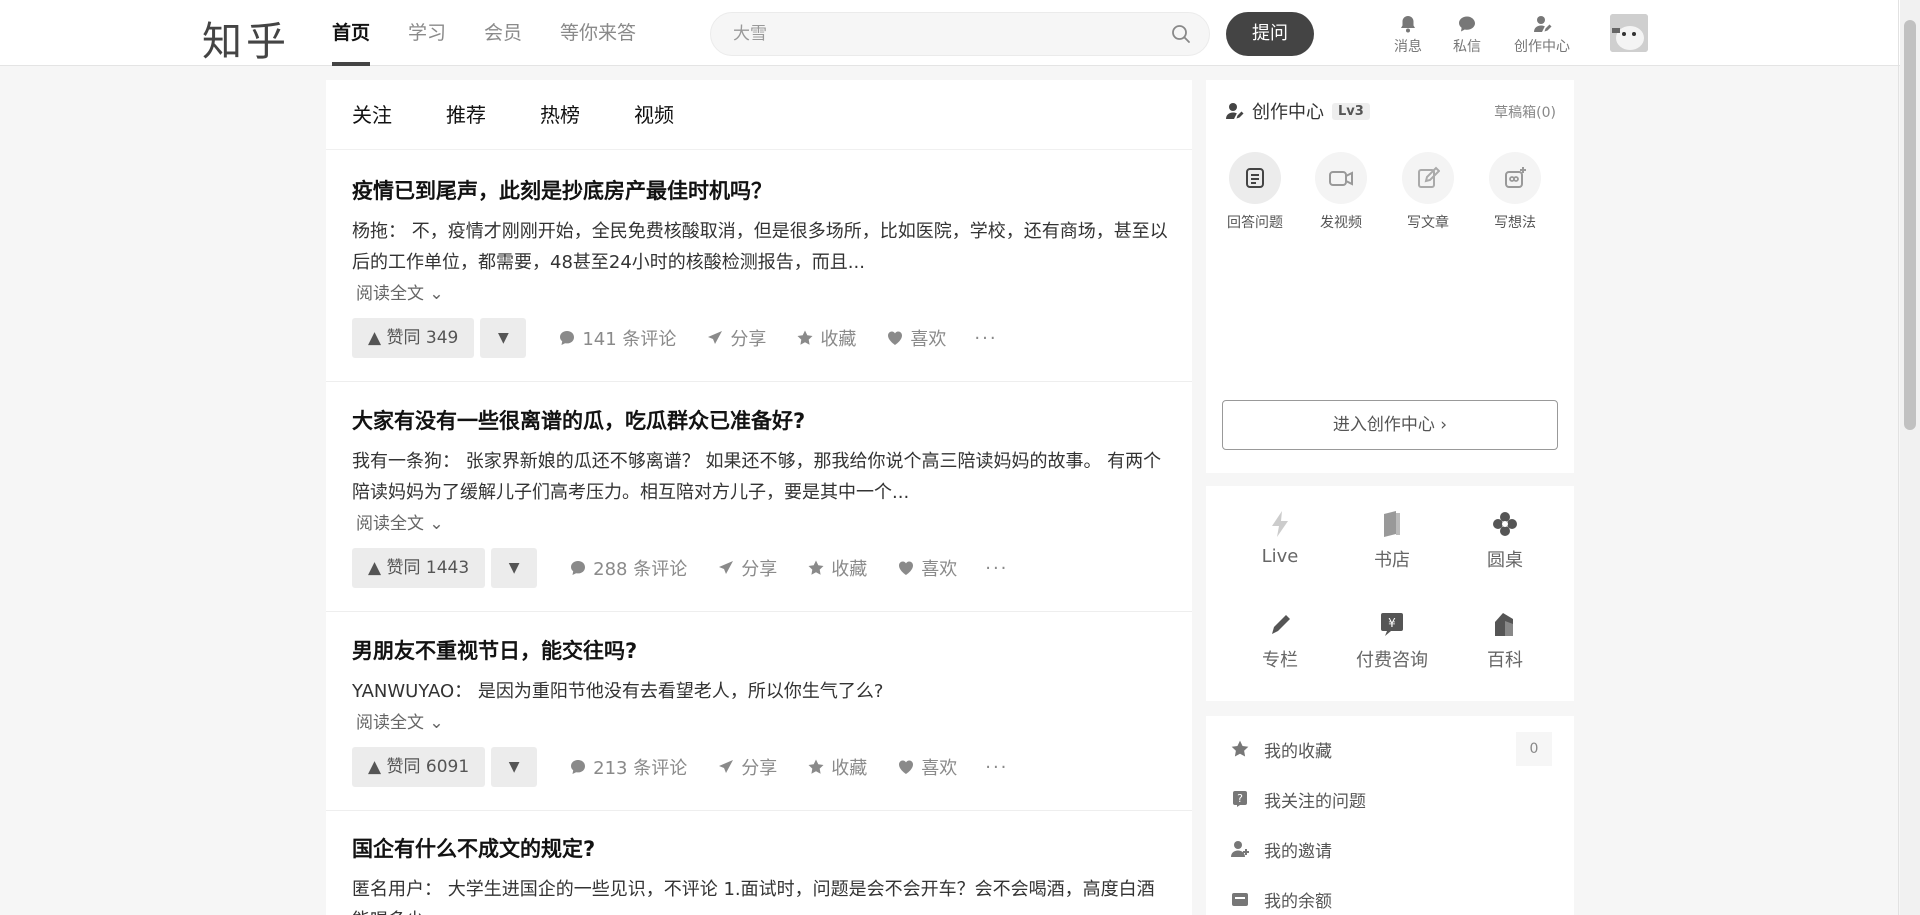 The image size is (1920, 915). I want to click on my-favorites-link: 我的收藏, so click(1281, 749).